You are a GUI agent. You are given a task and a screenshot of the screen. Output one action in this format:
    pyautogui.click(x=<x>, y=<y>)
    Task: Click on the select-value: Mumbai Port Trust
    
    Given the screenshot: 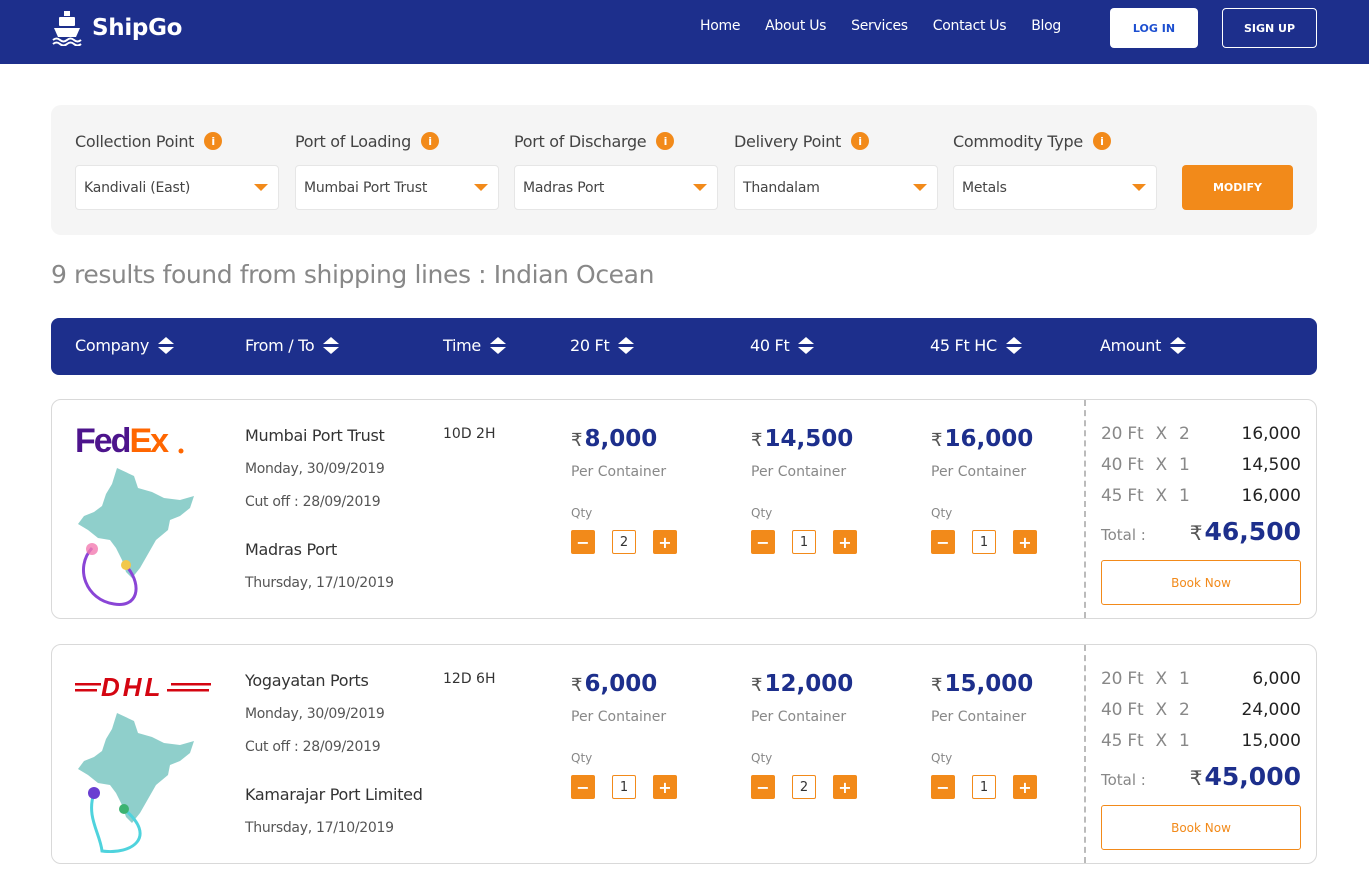 What is the action you would take?
    pyautogui.click(x=366, y=187)
    